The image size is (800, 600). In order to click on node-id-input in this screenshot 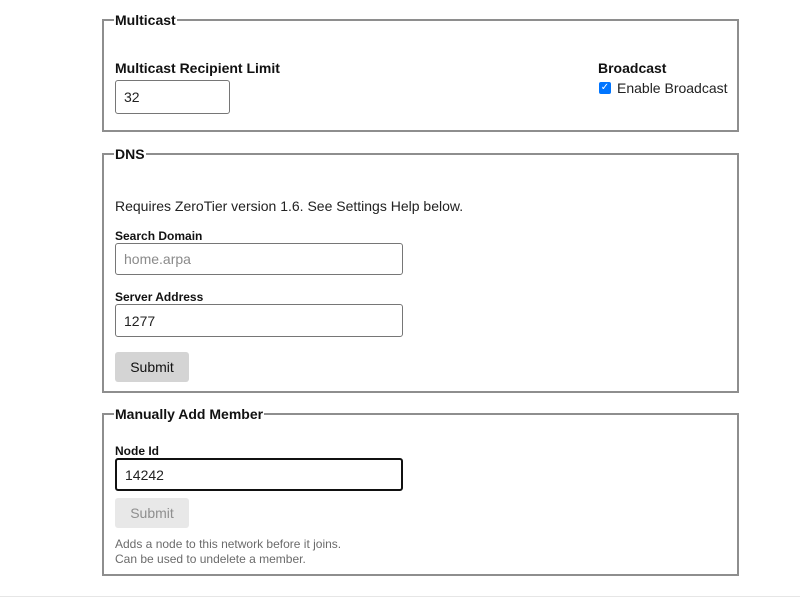, I will do `click(259, 474)`.